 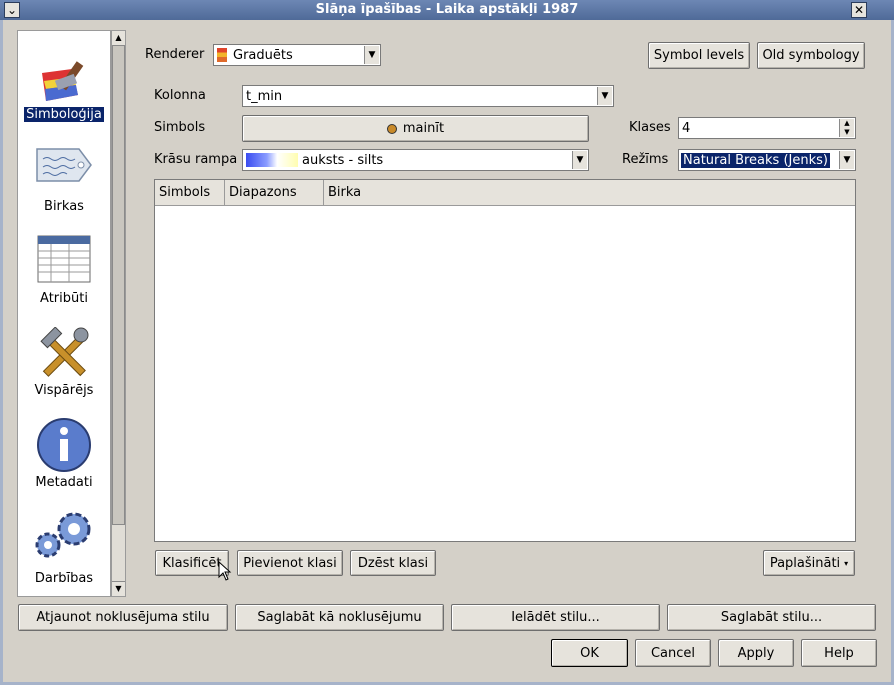 What do you see at coordinates (64, 352) in the screenshot?
I see `tools-icon` at bounding box center [64, 352].